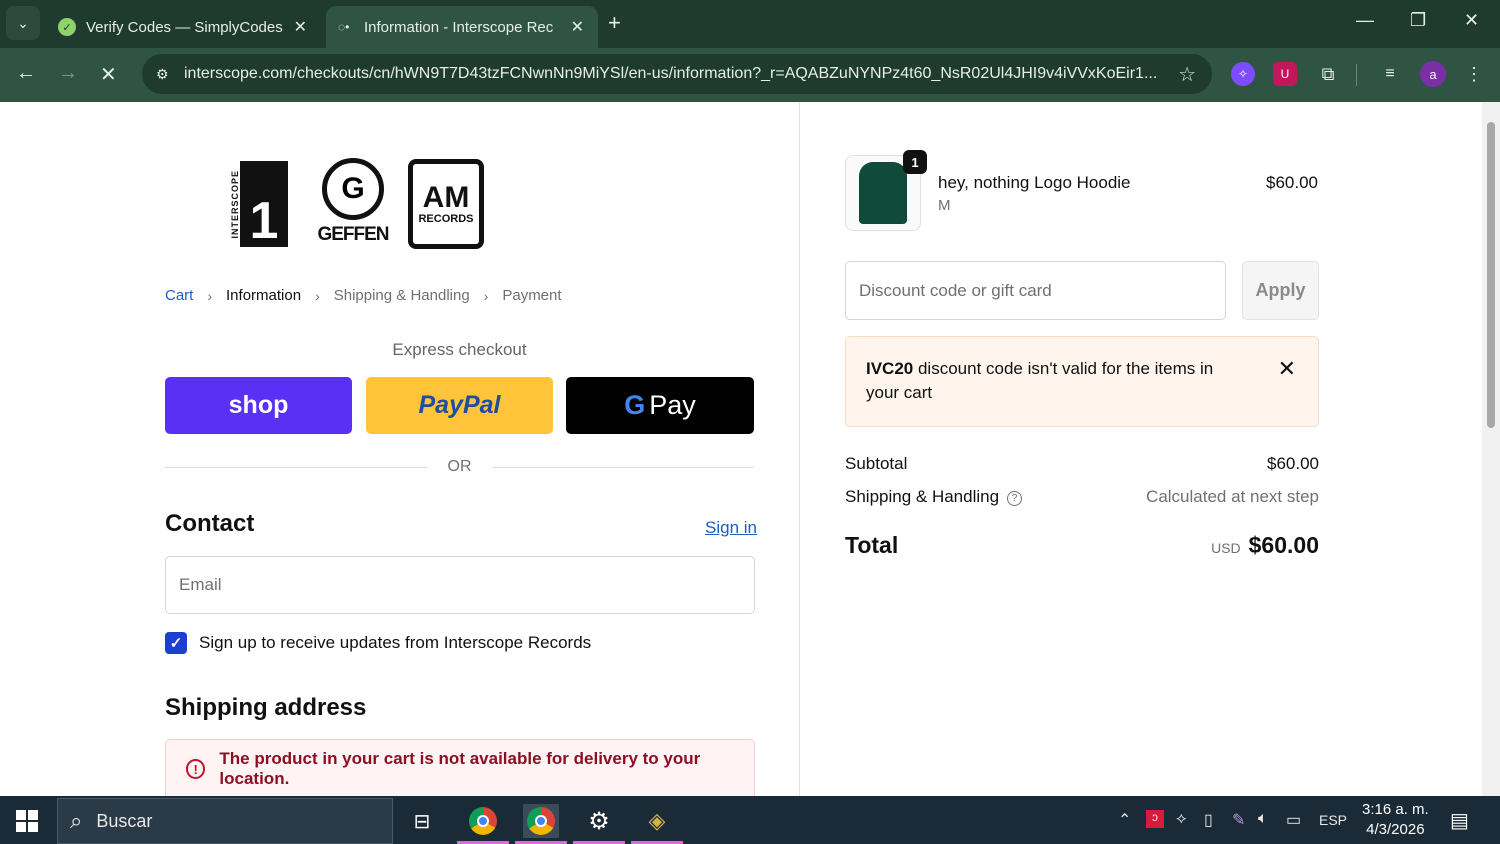 Image resolution: width=1500 pixels, height=844 pixels. Describe the element at coordinates (344, 27) in the screenshot. I see `loading-favicon-icon: ◌•` at that location.